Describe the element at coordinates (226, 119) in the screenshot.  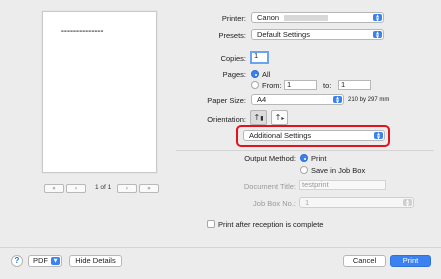
I see `orientation-label: Orientation:` at that location.